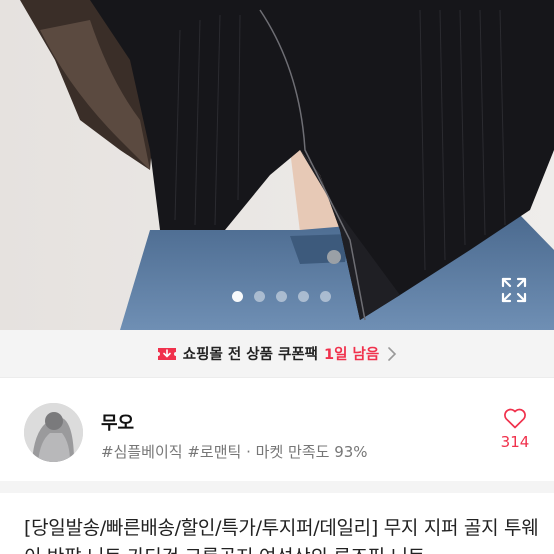 This screenshot has width=554, height=554. Describe the element at coordinates (277, 487) in the screenshot. I see `section-divider` at that location.